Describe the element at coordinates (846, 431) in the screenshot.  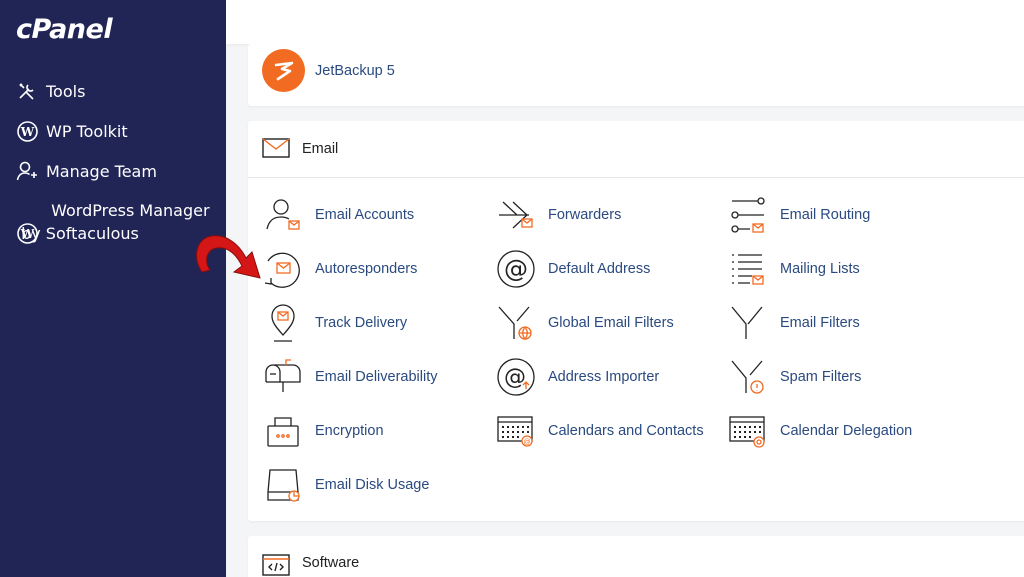
I see `calendar-delegation-label: Calendar Delegation` at that location.